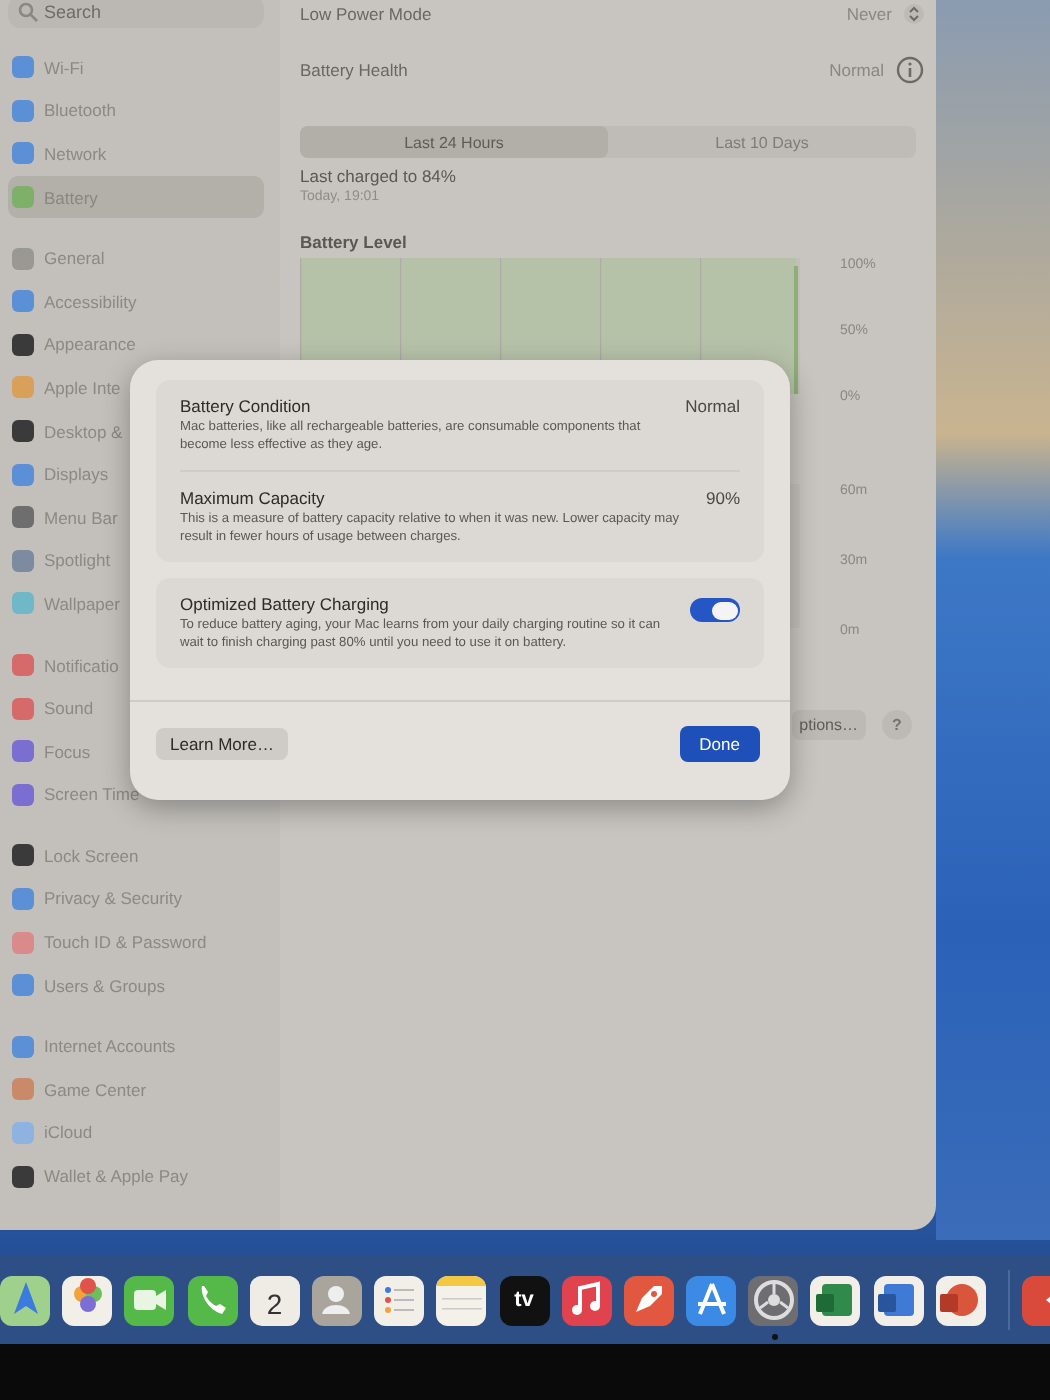 This screenshot has width=1050, height=1400. What do you see at coordinates (285, 604) in the screenshot?
I see `section-title: Optimized Battery Charging` at bounding box center [285, 604].